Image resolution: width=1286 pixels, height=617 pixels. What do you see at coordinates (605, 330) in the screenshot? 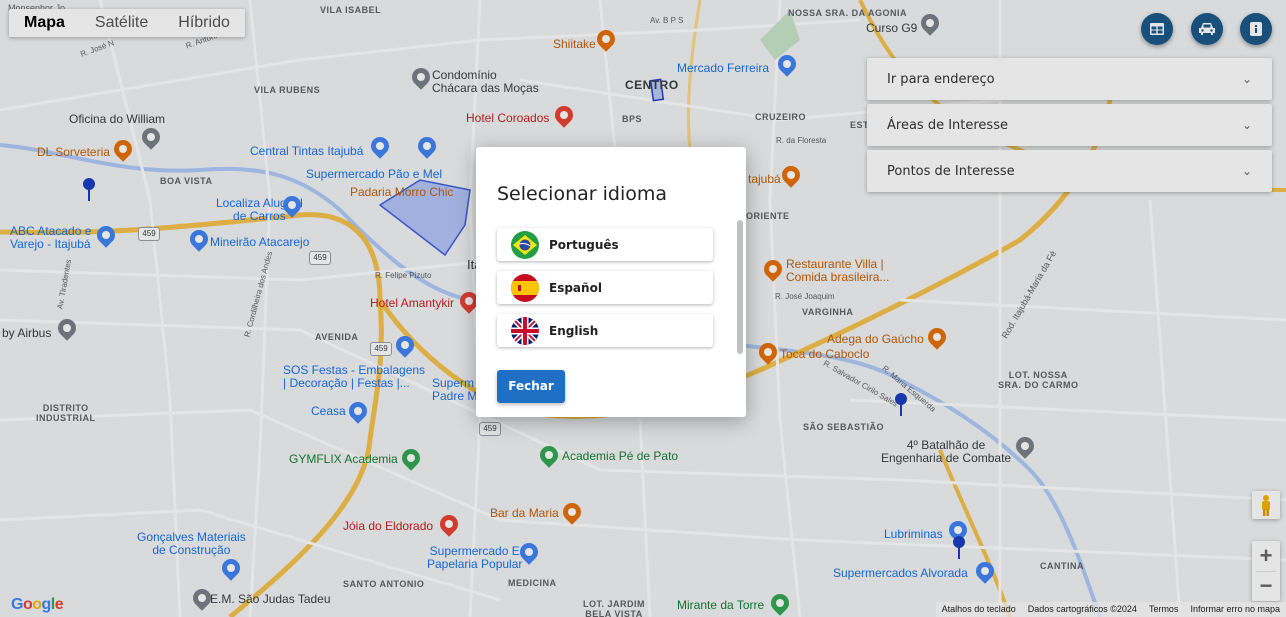
I see `language-option-english: English` at bounding box center [605, 330].